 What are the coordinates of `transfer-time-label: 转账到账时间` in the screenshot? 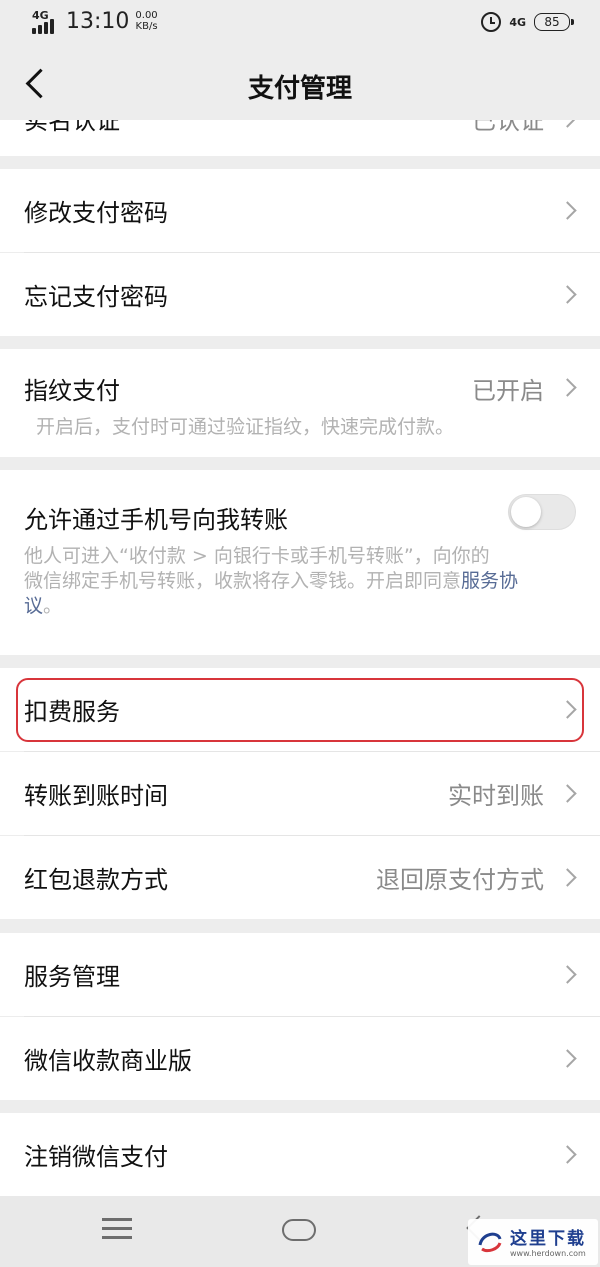 It's located at (96, 796).